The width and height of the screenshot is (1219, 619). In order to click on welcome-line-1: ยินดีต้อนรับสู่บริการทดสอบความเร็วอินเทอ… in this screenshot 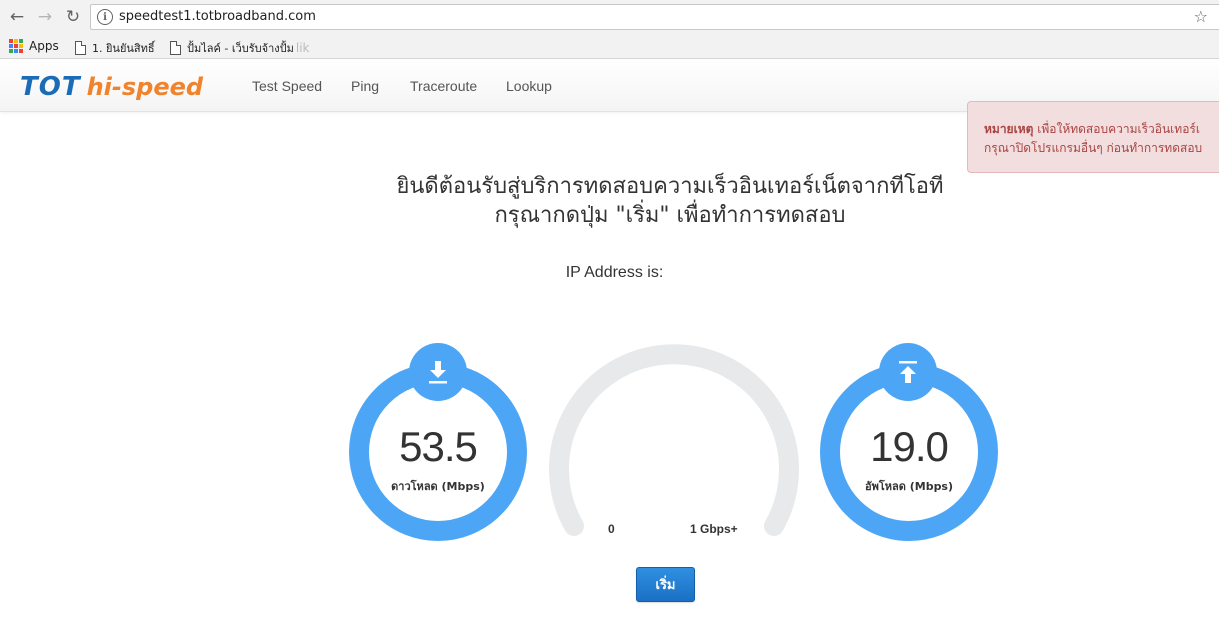, I will do `click(670, 186)`.